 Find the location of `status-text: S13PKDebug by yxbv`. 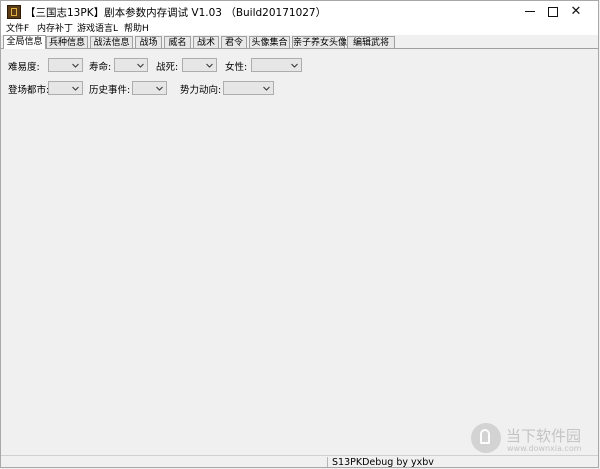

status-text: S13PKDebug by yxbv is located at coordinates (383, 462).